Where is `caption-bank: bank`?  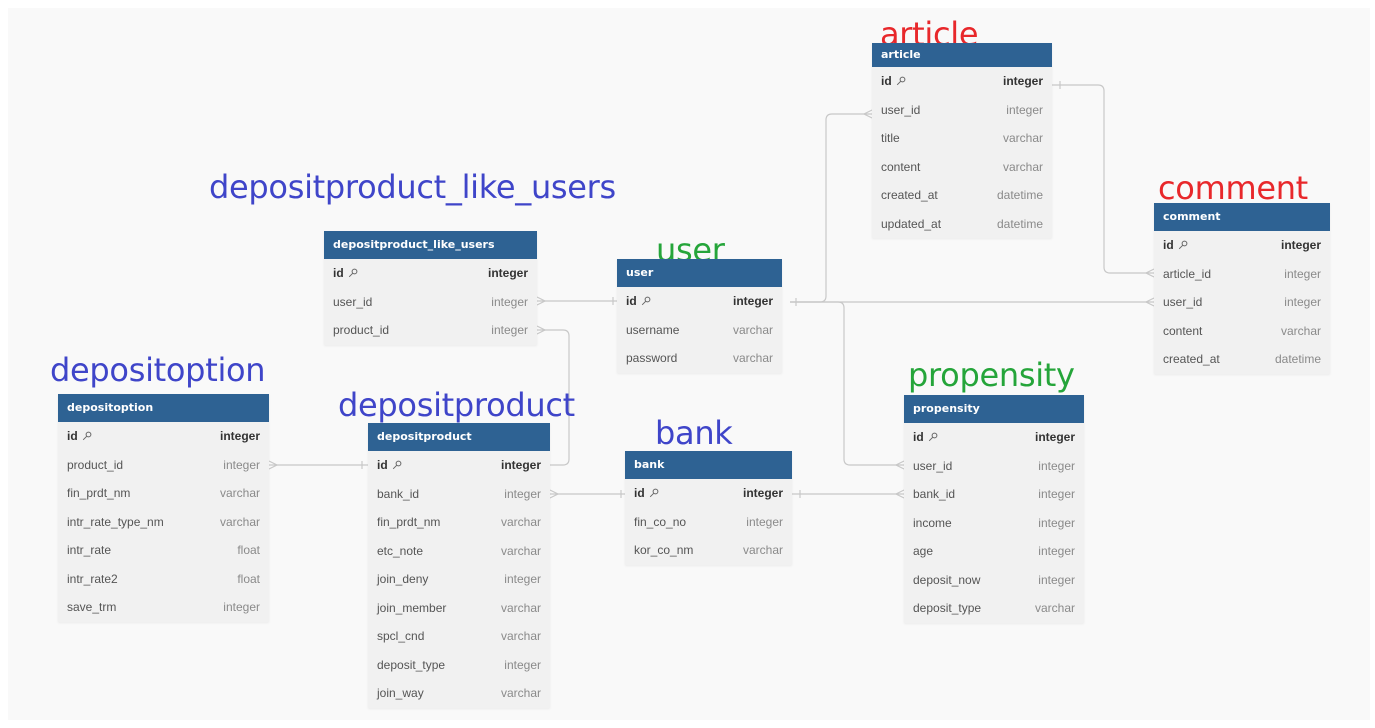
caption-bank: bank is located at coordinates (694, 433).